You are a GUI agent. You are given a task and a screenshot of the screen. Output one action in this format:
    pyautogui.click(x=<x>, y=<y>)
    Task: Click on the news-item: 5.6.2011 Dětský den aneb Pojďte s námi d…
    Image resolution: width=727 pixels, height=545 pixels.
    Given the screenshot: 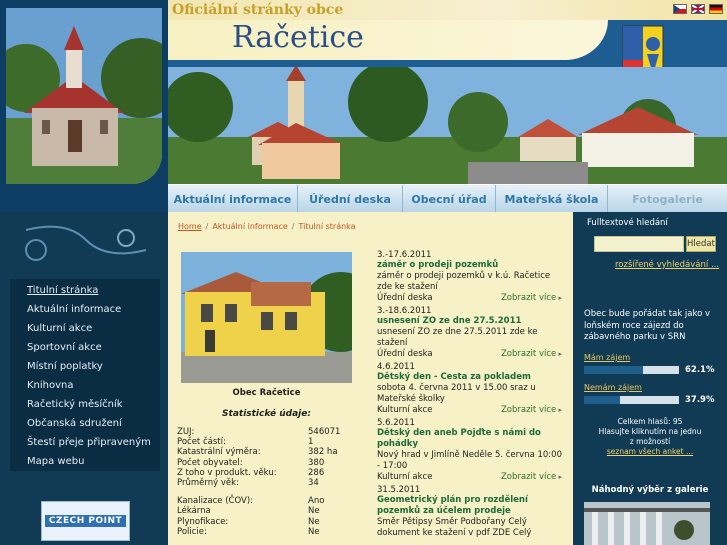 What is the action you would take?
    pyautogui.click(x=469, y=450)
    